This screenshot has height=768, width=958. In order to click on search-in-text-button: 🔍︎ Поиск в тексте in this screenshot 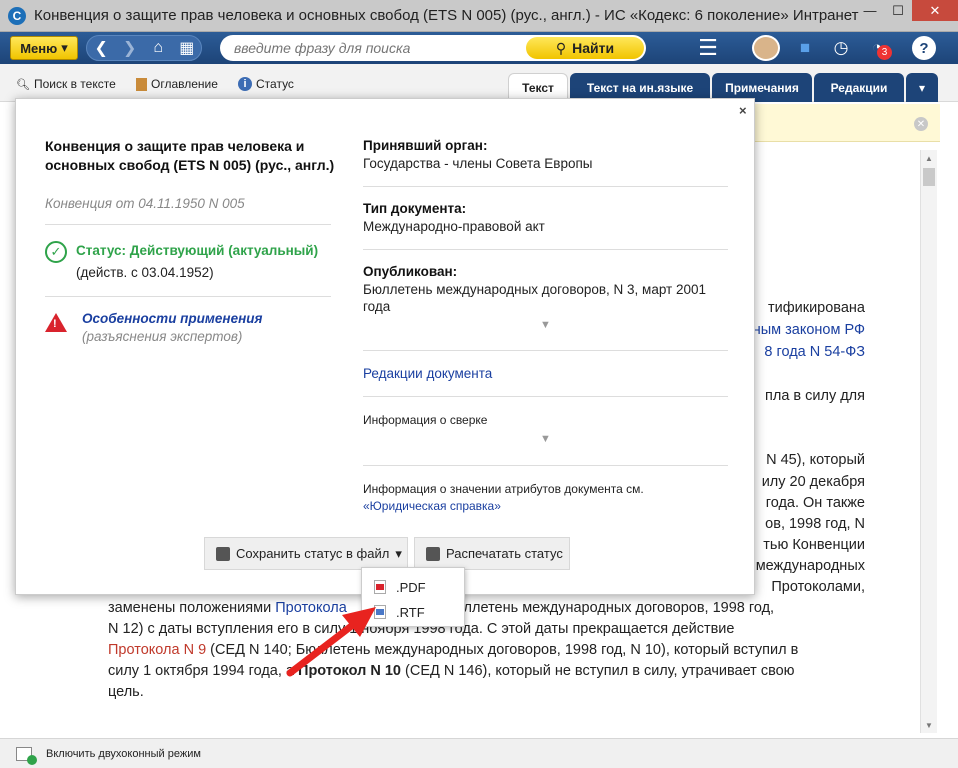, I will do `click(66, 84)`.